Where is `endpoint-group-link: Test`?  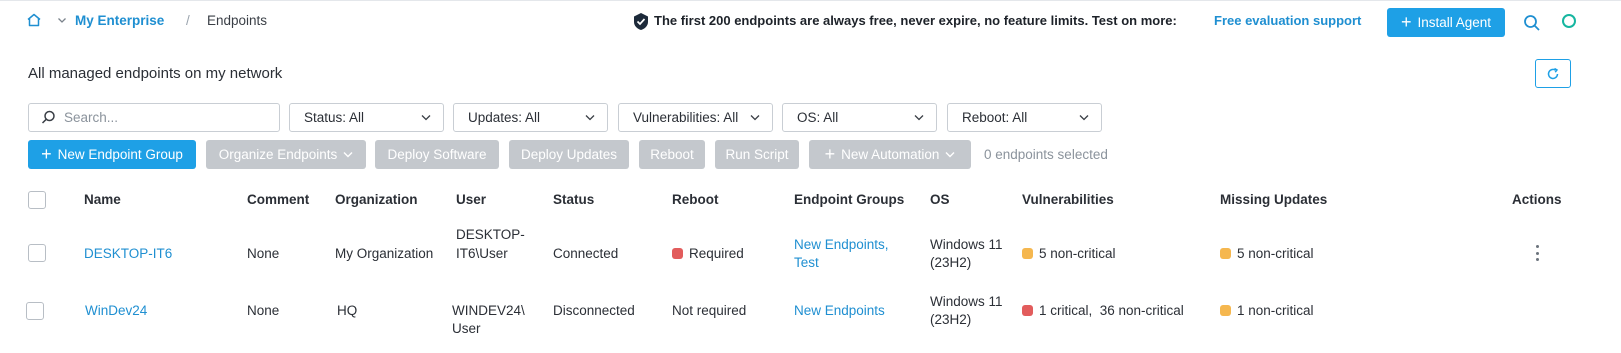
endpoint-group-link: Test is located at coordinates (806, 263).